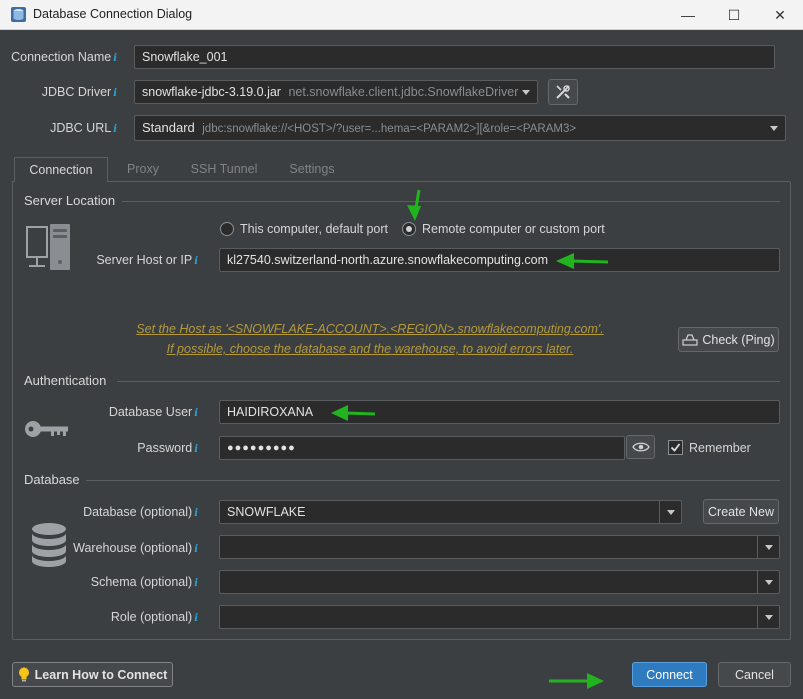 This screenshot has height=699, width=803. What do you see at coordinates (70, 200) in the screenshot?
I see `server-location-heading: Server Location` at bounding box center [70, 200].